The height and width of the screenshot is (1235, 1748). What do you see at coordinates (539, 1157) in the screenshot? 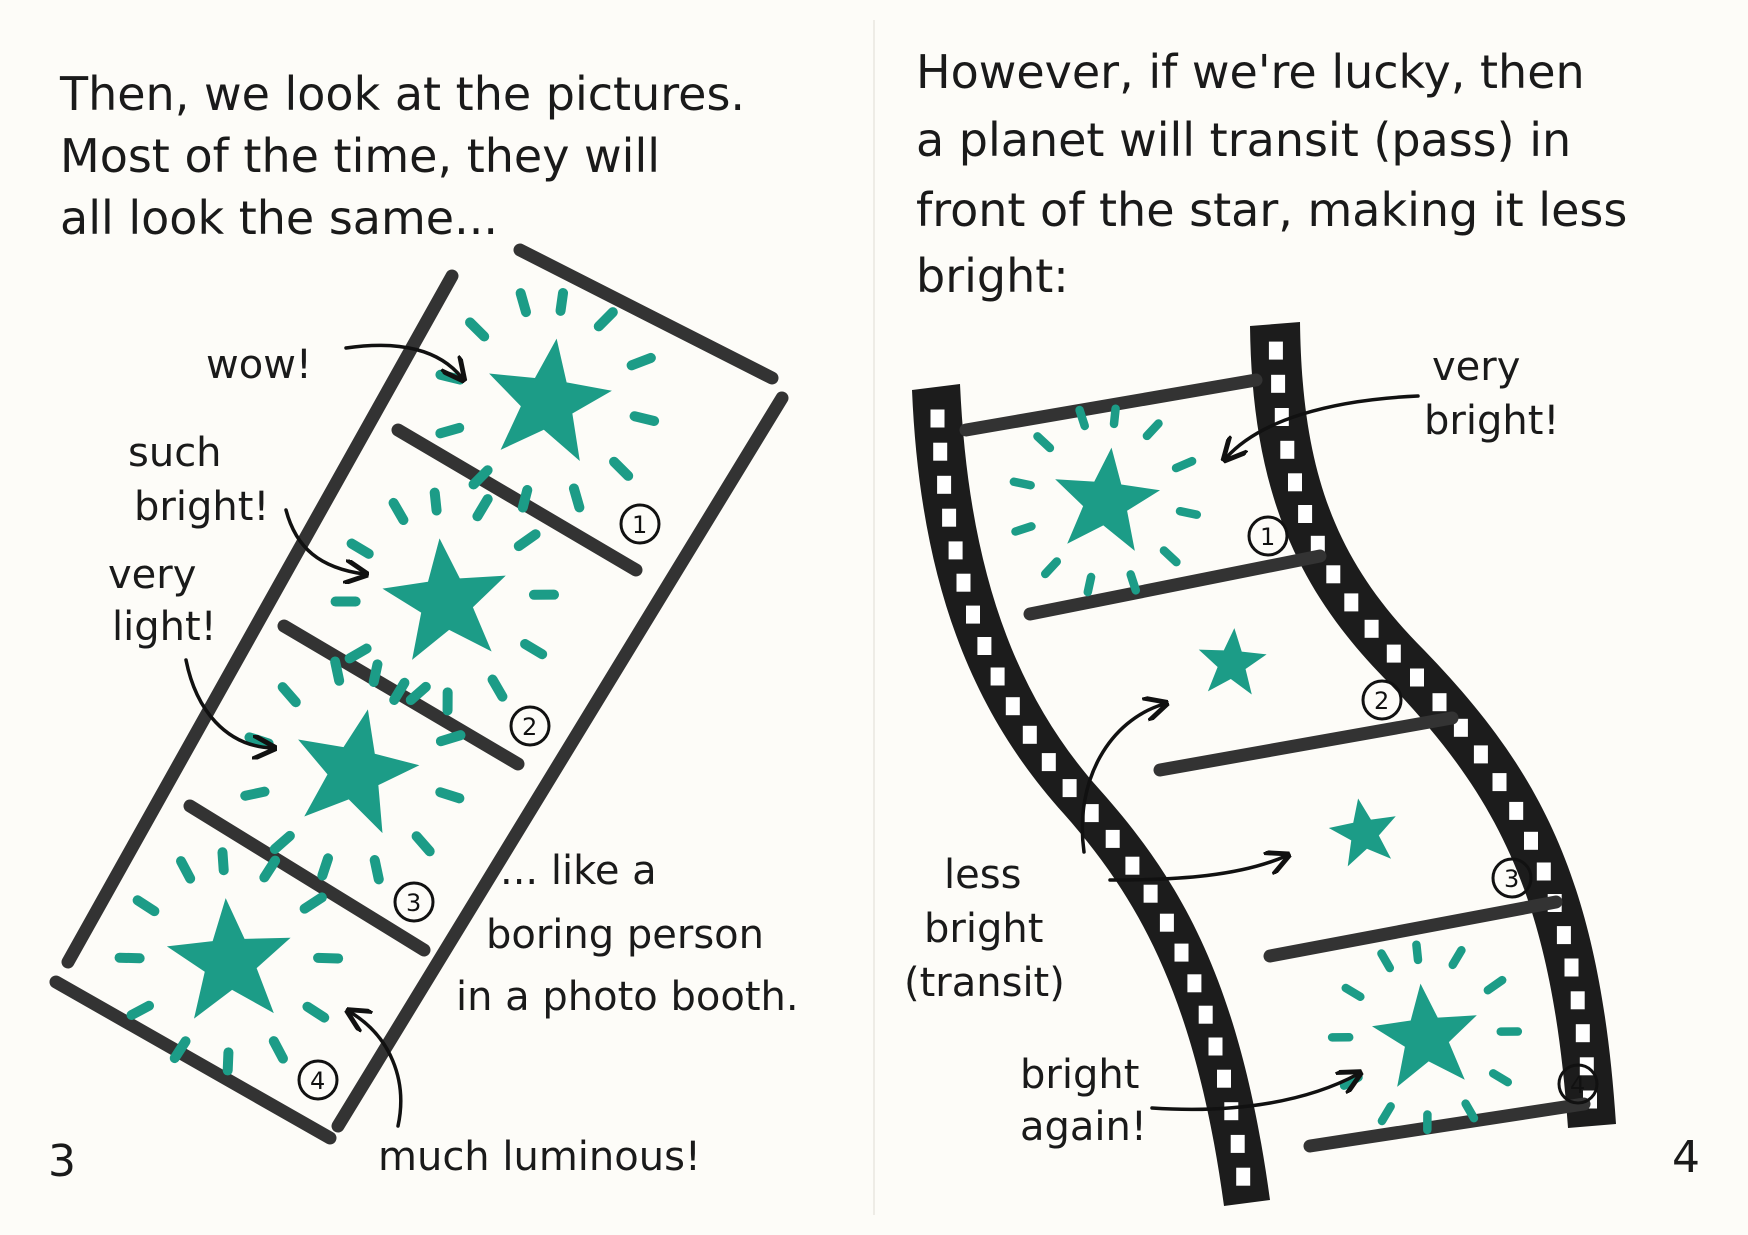
I see `note-much-luminous: much luminous!` at bounding box center [539, 1157].